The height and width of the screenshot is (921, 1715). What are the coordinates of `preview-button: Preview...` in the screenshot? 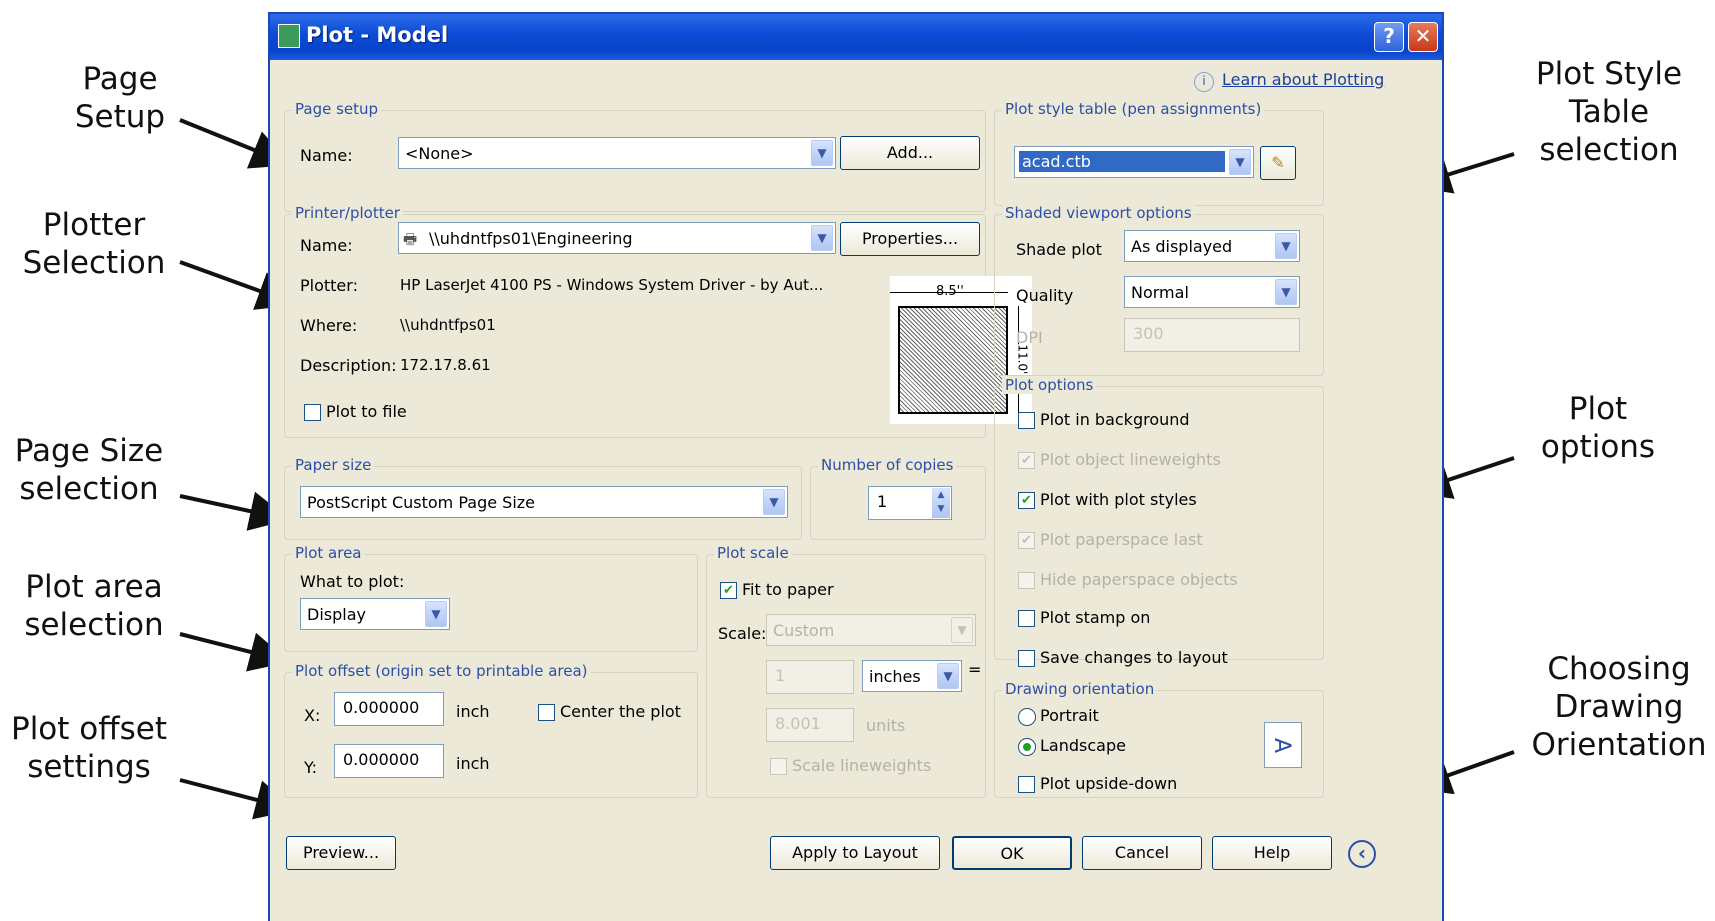 It's located at (341, 853).